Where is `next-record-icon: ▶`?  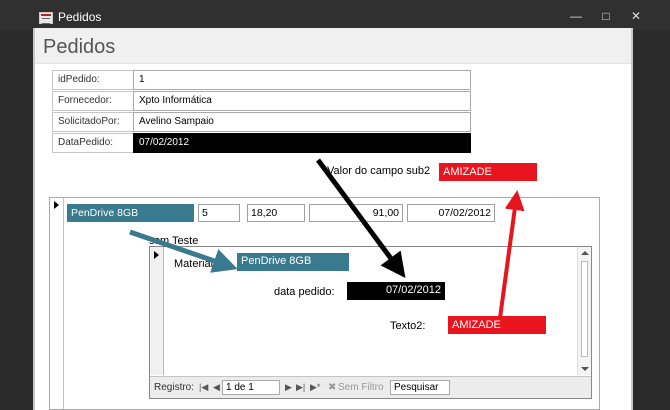
next-record-icon: ▶ is located at coordinates (288, 387).